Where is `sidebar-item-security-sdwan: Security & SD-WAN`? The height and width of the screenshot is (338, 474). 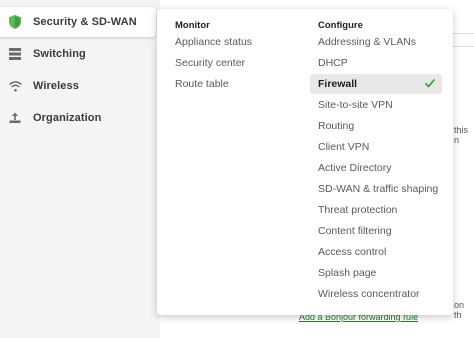 sidebar-item-security-sdwan: Security & SD-WAN is located at coordinates (78, 22).